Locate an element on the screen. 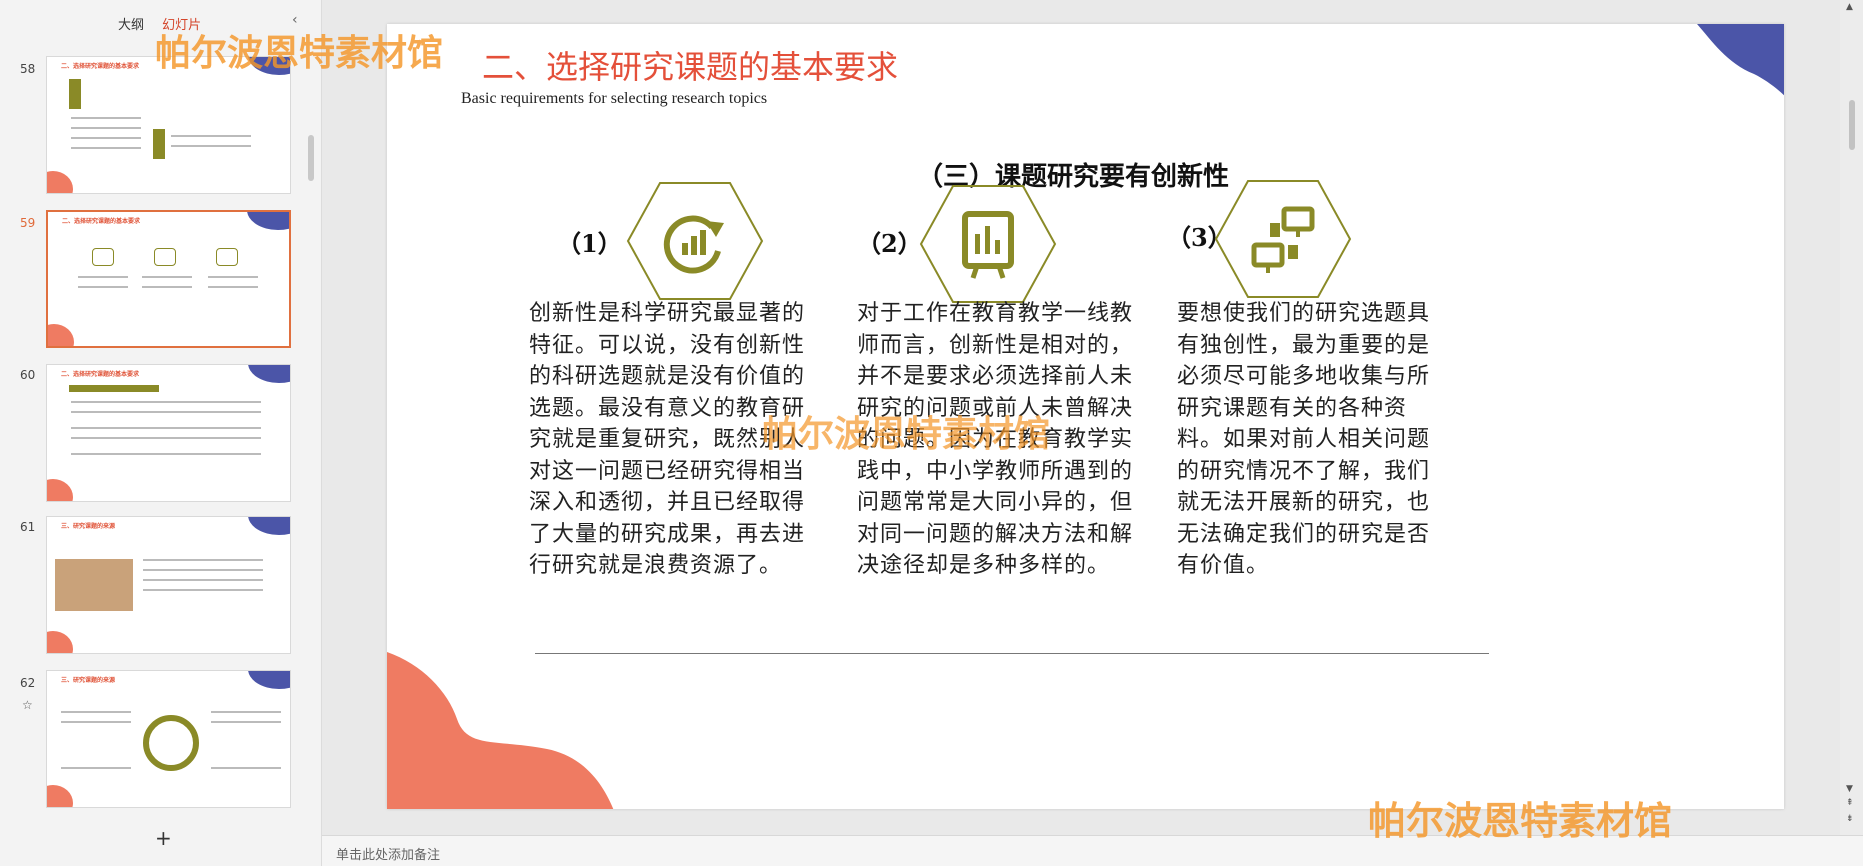 This screenshot has width=1863, height=866. decor-blob-blue is located at coordinates (1740, 60).